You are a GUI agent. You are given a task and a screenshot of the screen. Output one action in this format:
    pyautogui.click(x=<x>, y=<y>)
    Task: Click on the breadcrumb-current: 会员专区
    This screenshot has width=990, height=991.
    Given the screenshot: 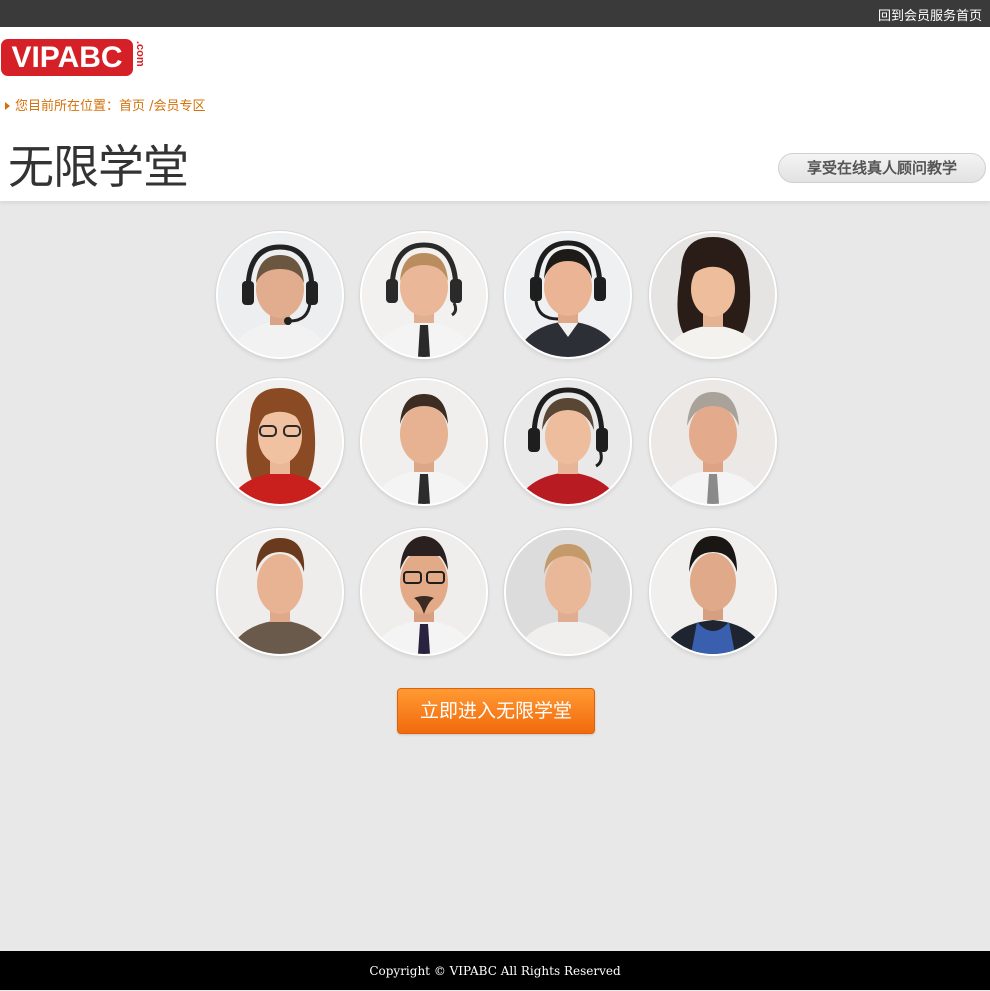 What is the action you would take?
    pyautogui.click(x=180, y=106)
    